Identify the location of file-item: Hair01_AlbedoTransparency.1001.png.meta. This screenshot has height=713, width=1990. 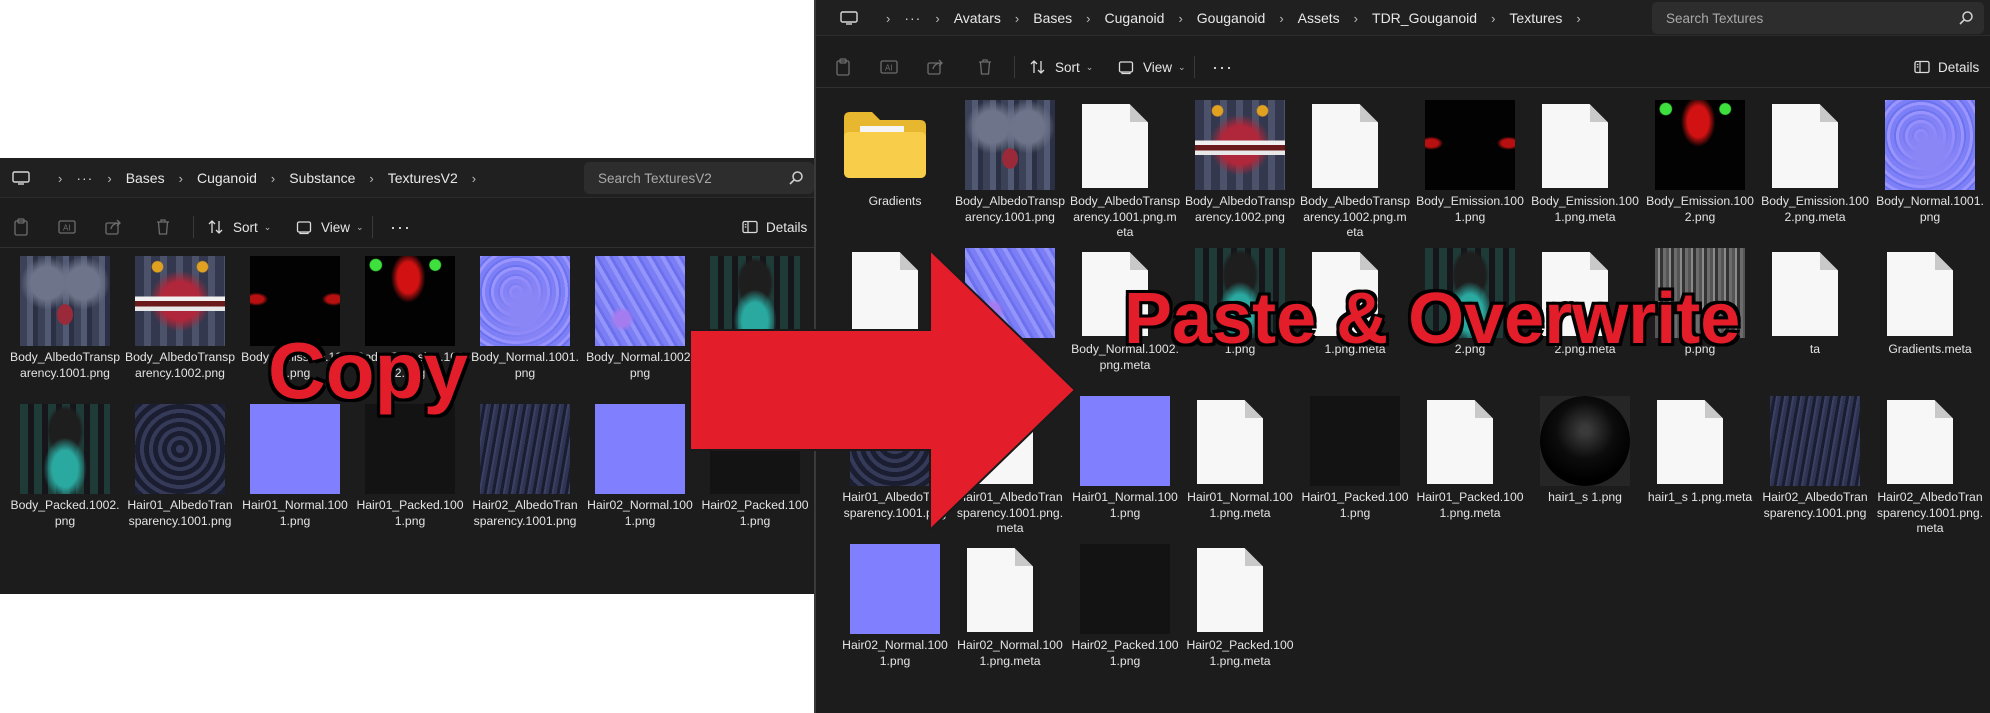
(1010, 468).